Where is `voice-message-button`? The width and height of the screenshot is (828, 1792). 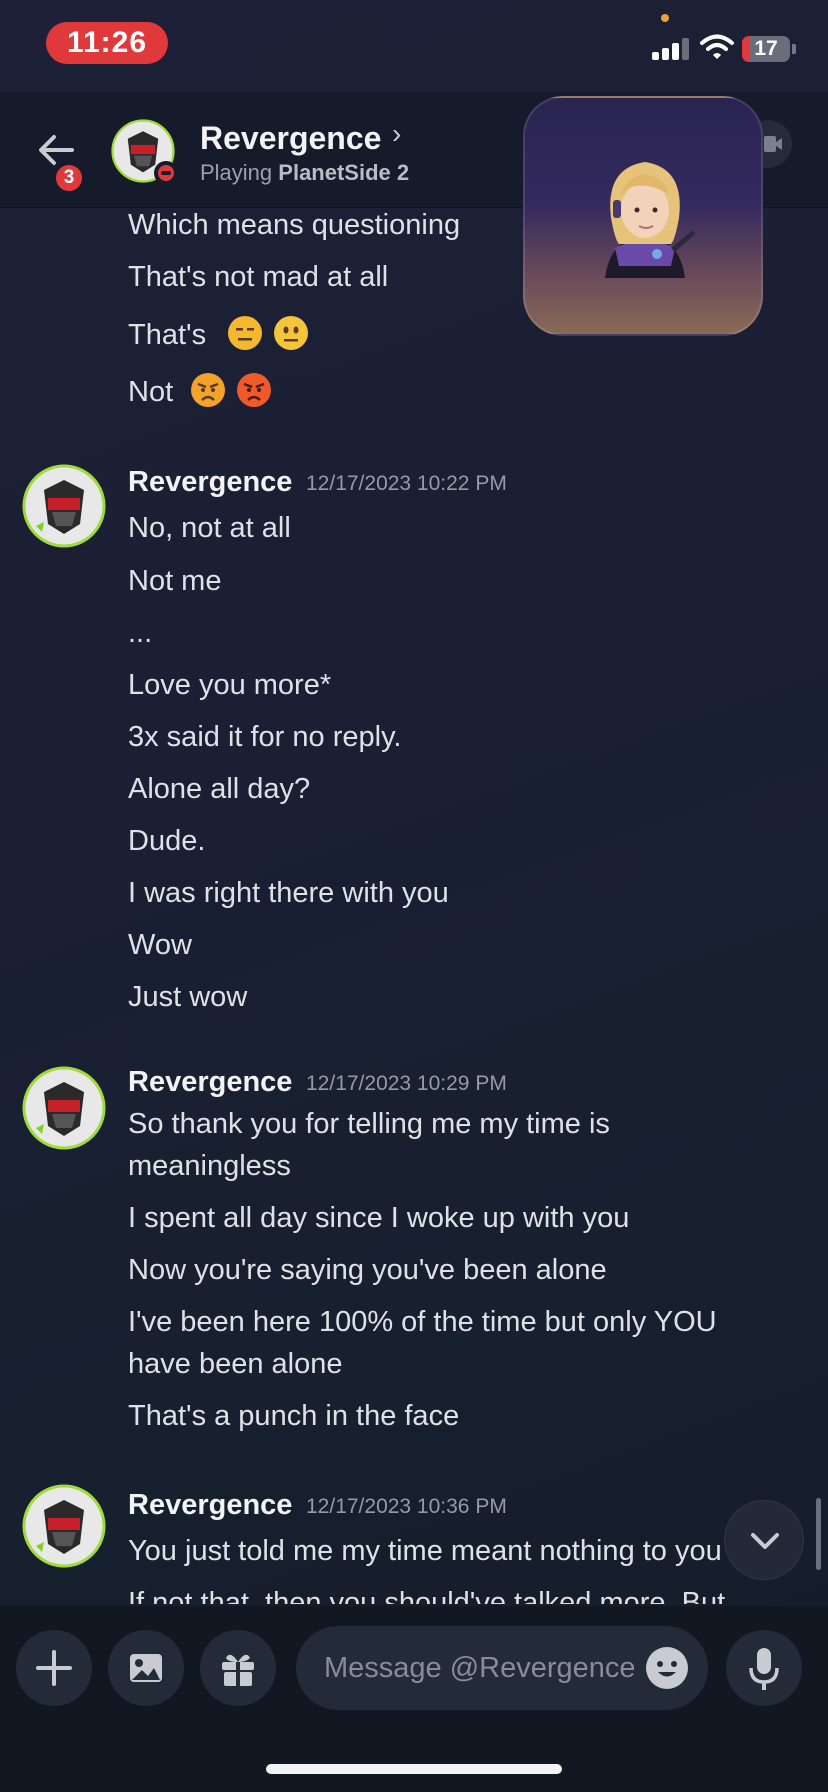 voice-message-button is located at coordinates (764, 1668).